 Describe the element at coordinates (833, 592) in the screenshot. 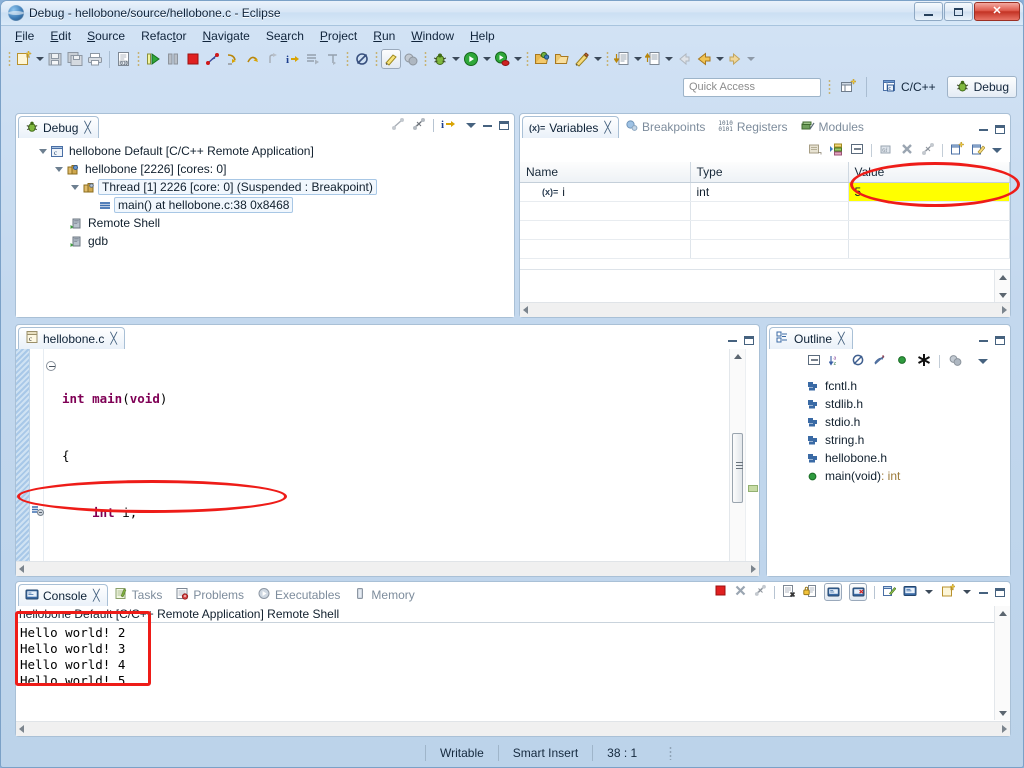

I see `show-console-on-output-icon` at that location.